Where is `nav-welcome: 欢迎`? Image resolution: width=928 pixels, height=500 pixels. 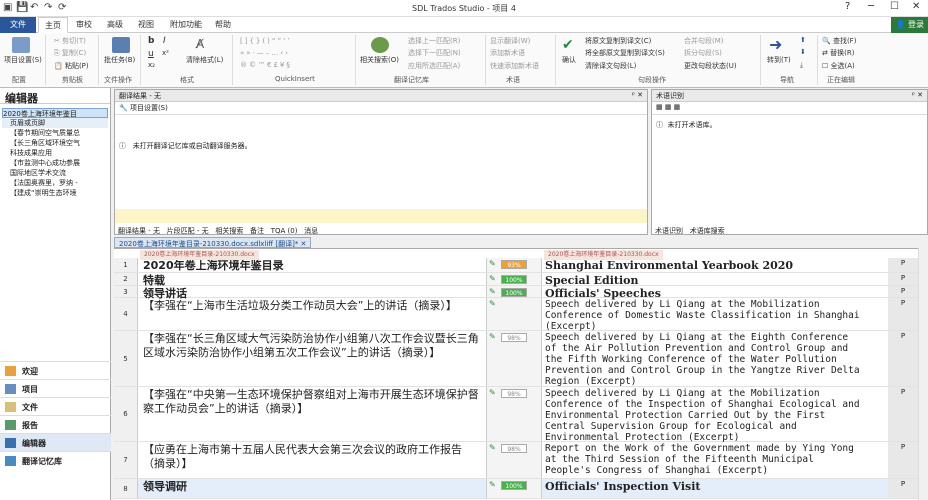 nav-welcome: 欢迎 is located at coordinates (55, 370).